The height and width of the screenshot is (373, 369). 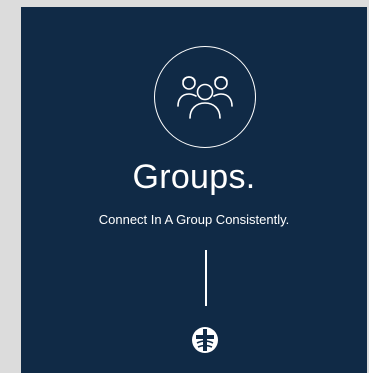 I want to click on group-icon-badge, so click(x=205, y=97).